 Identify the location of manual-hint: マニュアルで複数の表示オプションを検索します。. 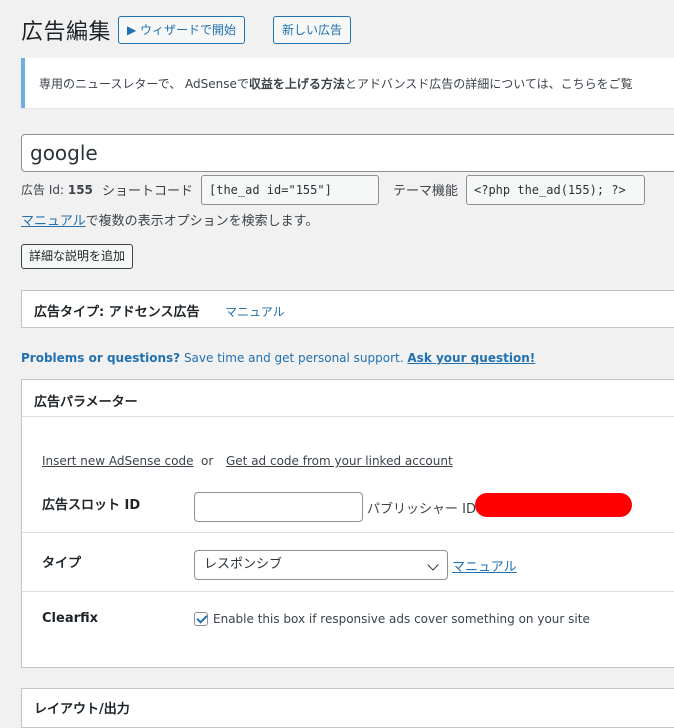
(169, 219).